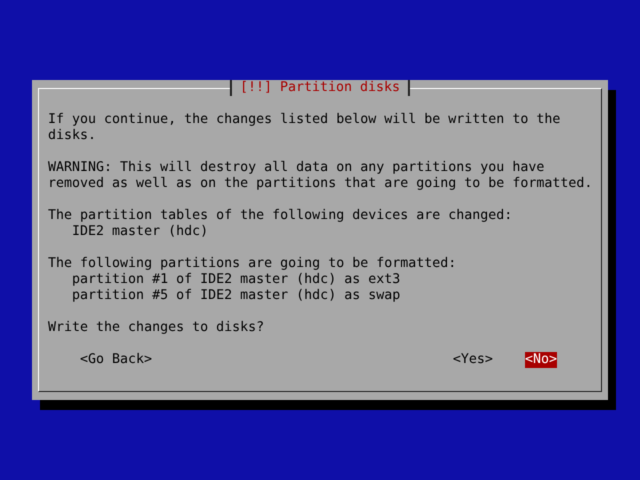 The height and width of the screenshot is (480, 640). What do you see at coordinates (472, 360) in the screenshot?
I see `dialog-button: <Yes>` at bounding box center [472, 360].